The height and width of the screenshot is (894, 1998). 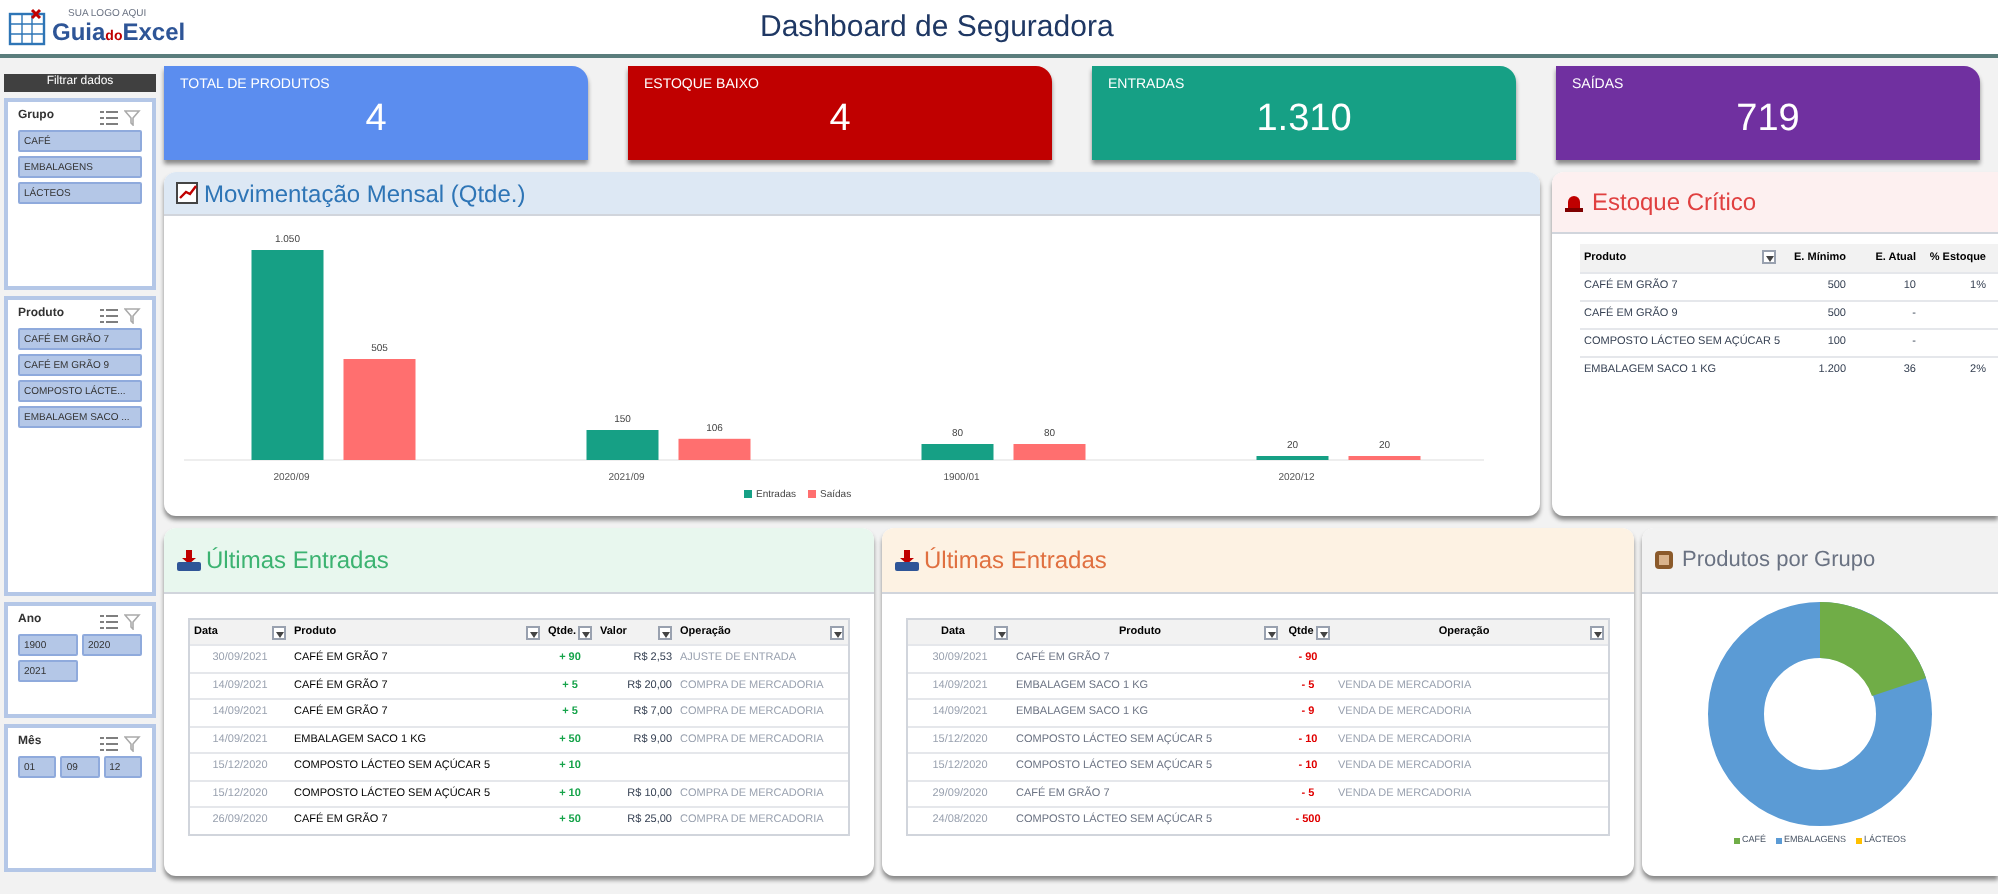 What do you see at coordinates (1768, 119) in the screenshot?
I see `kpi-value: 719` at bounding box center [1768, 119].